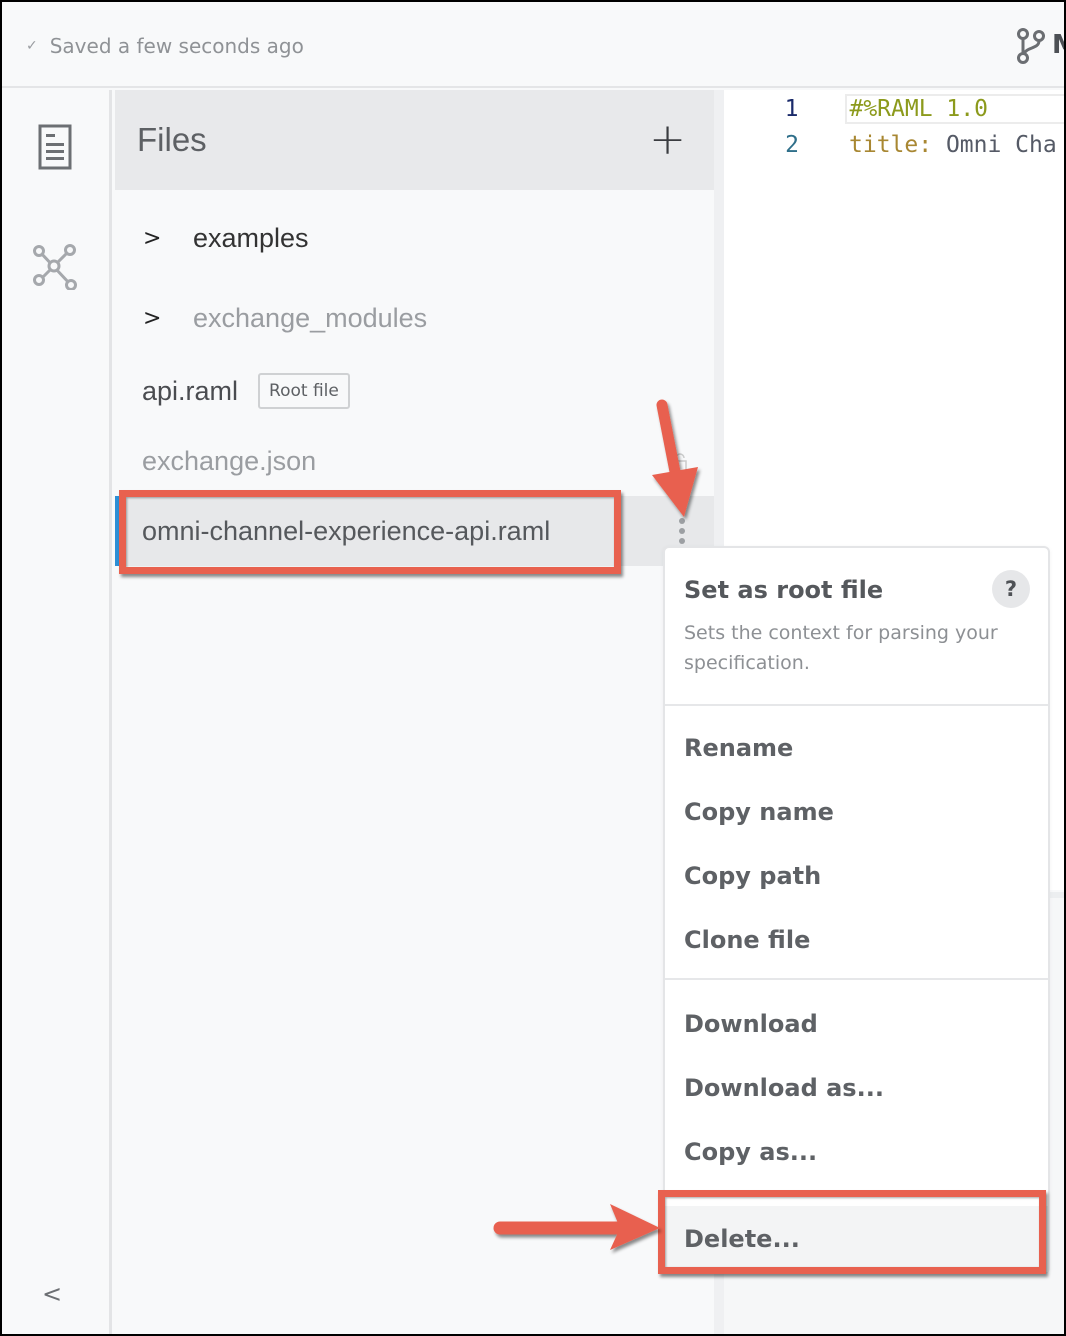 The image size is (1066, 1336). Describe the element at coordinates (954, 109) in the screenshot. I see `code-comment: #%RAML 1.0` at that location.